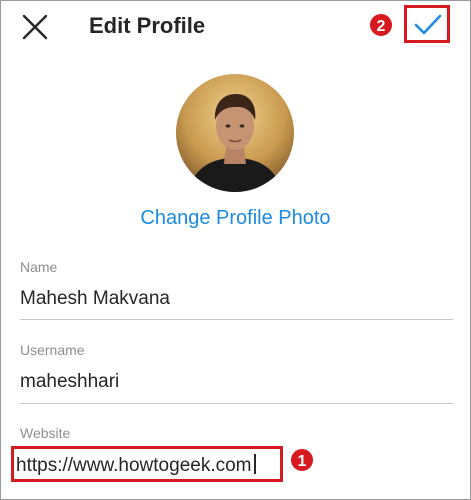  Describe the element at coordinates (235, 218) in the screenshot. I see `change-profile-photo-link: Change Profile Photo` at that location.